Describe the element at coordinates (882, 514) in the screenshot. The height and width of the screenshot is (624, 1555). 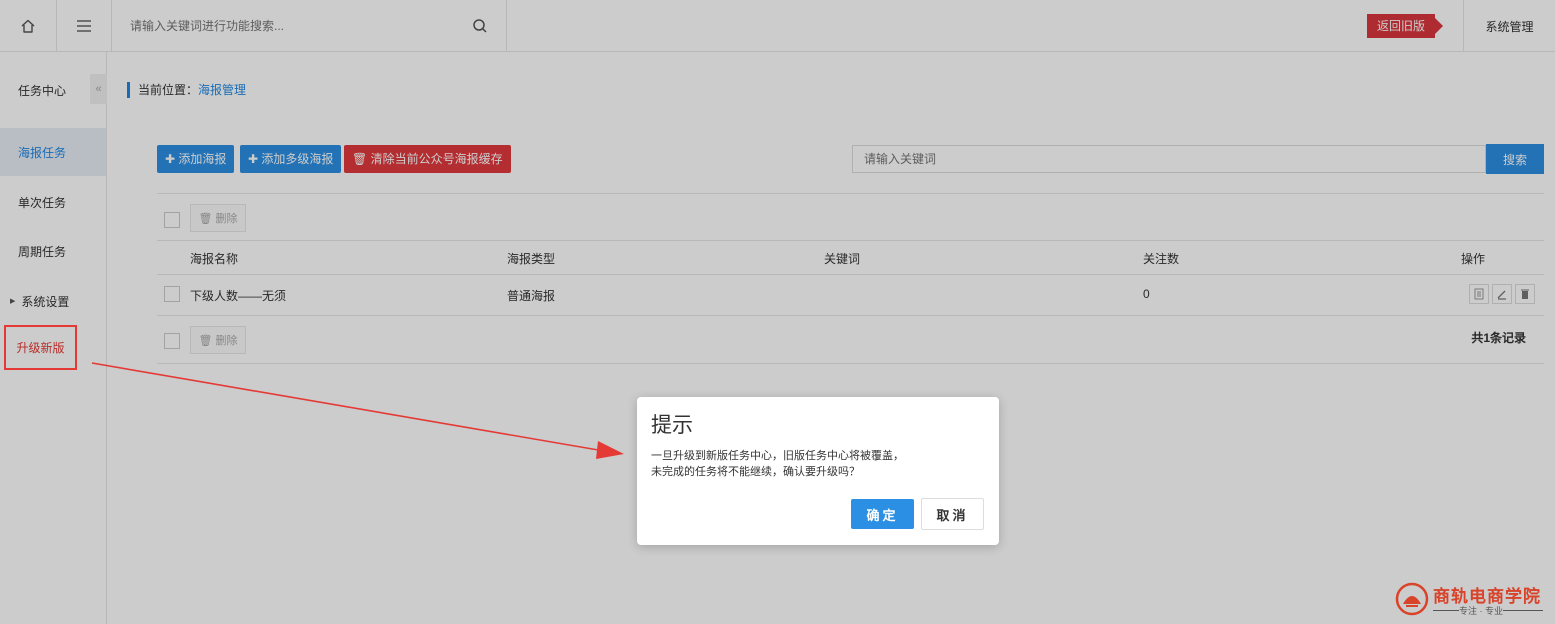
I see `confirm-button: 确定` at that location.